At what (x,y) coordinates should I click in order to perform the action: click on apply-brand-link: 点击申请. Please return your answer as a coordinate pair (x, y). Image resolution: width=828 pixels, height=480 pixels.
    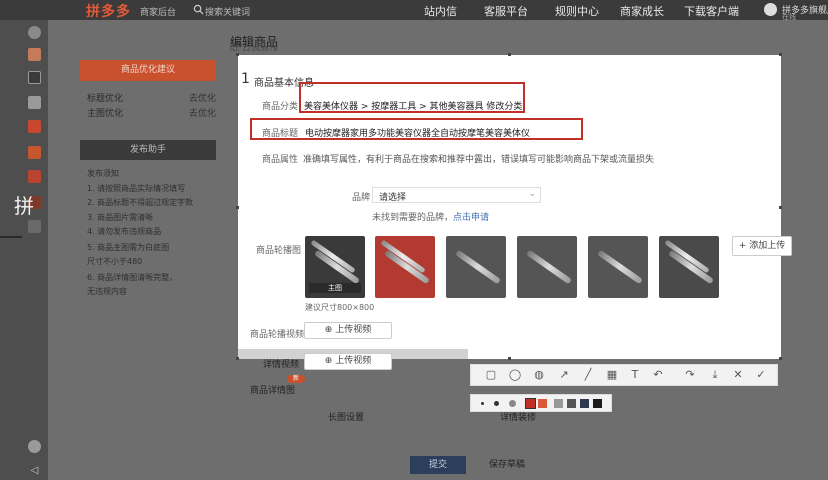
    Looking at the image, I should click on (471, 218).